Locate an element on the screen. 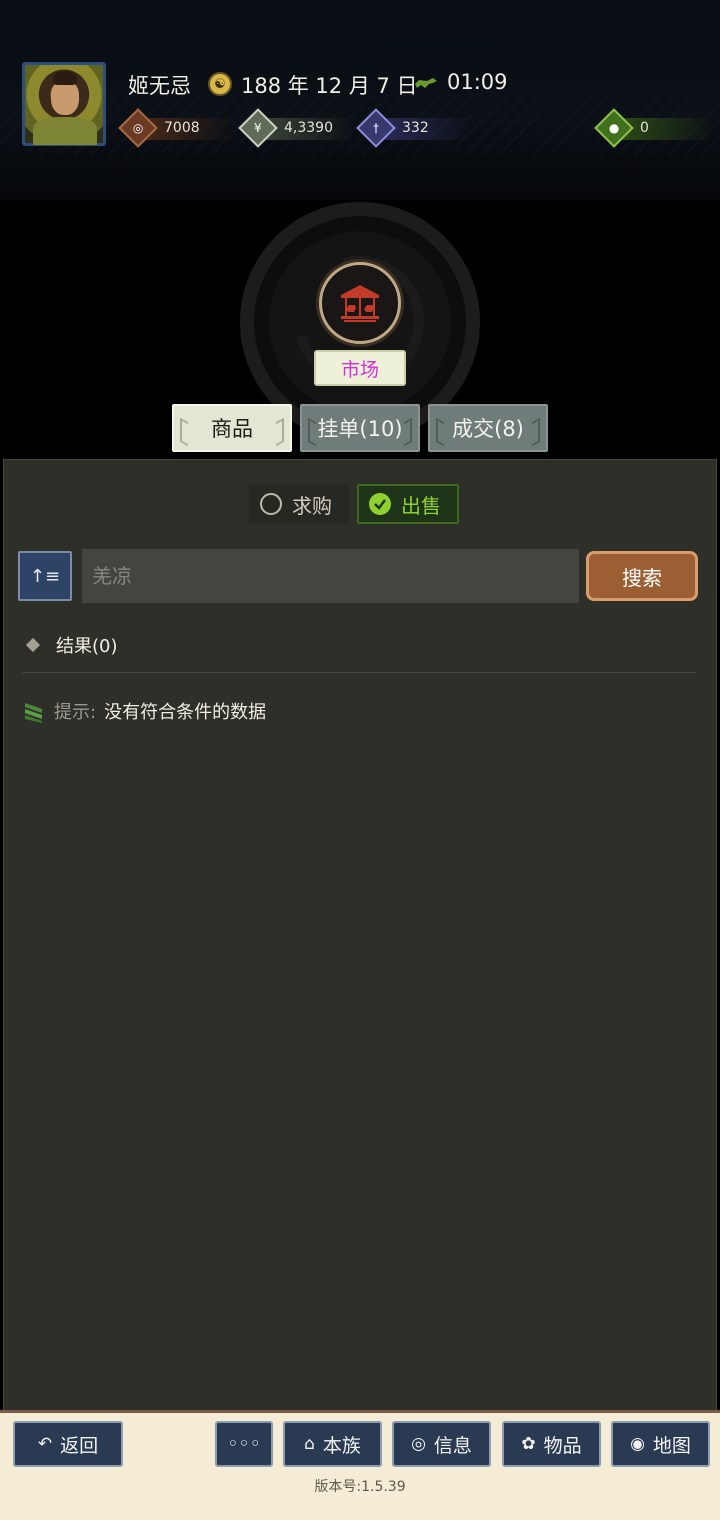  back-label: 返回 is located at coordinates (79, 1445).